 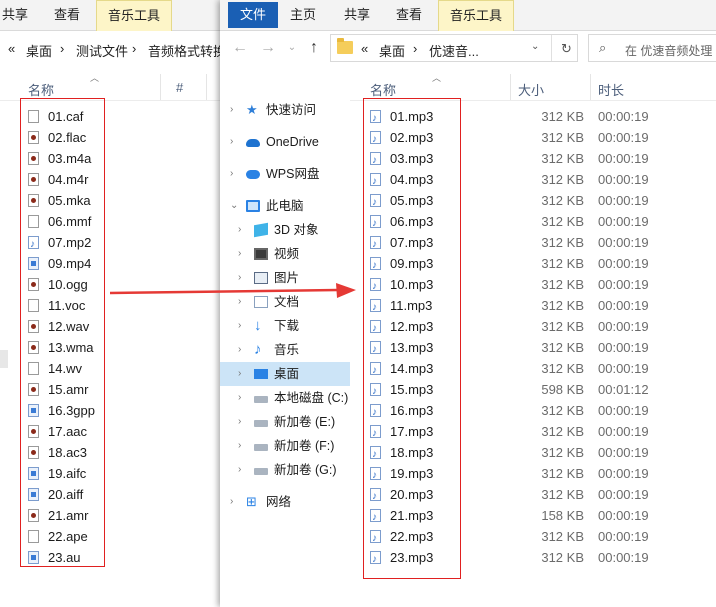 What do you see at coordinates (268, 48) in the screenshot?
I see `forward-arrow-icon: →` at bounding box center [268, 48].